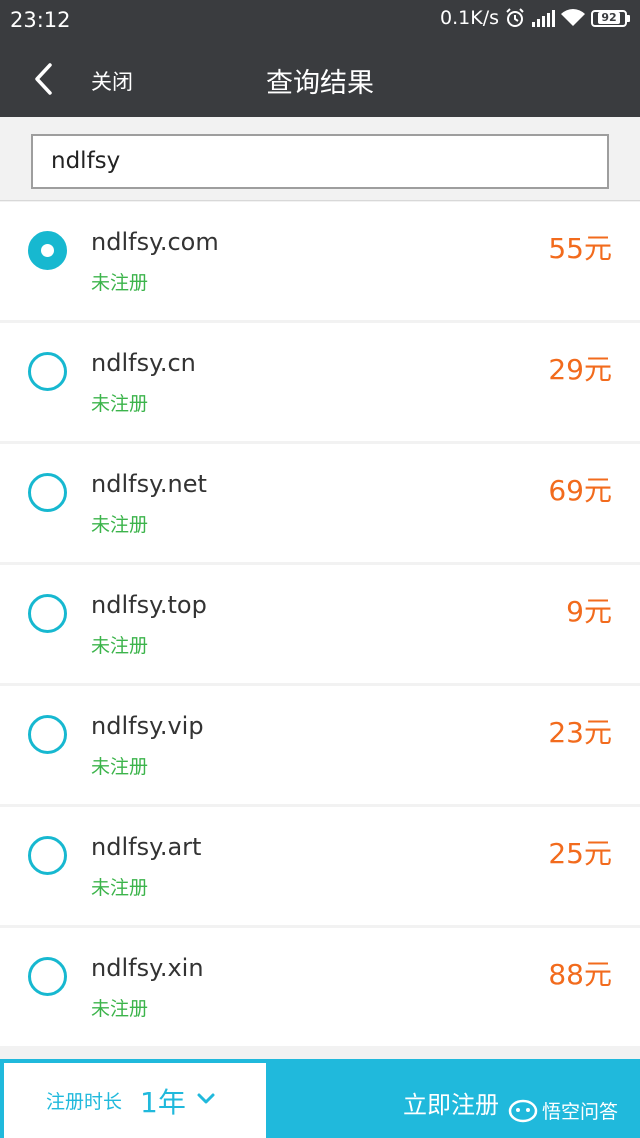 This screenshot has width=640, height=1138. Describe the element at coordinates (40, 20) in the screenshot. I see `status-time: 23:12` at that location.